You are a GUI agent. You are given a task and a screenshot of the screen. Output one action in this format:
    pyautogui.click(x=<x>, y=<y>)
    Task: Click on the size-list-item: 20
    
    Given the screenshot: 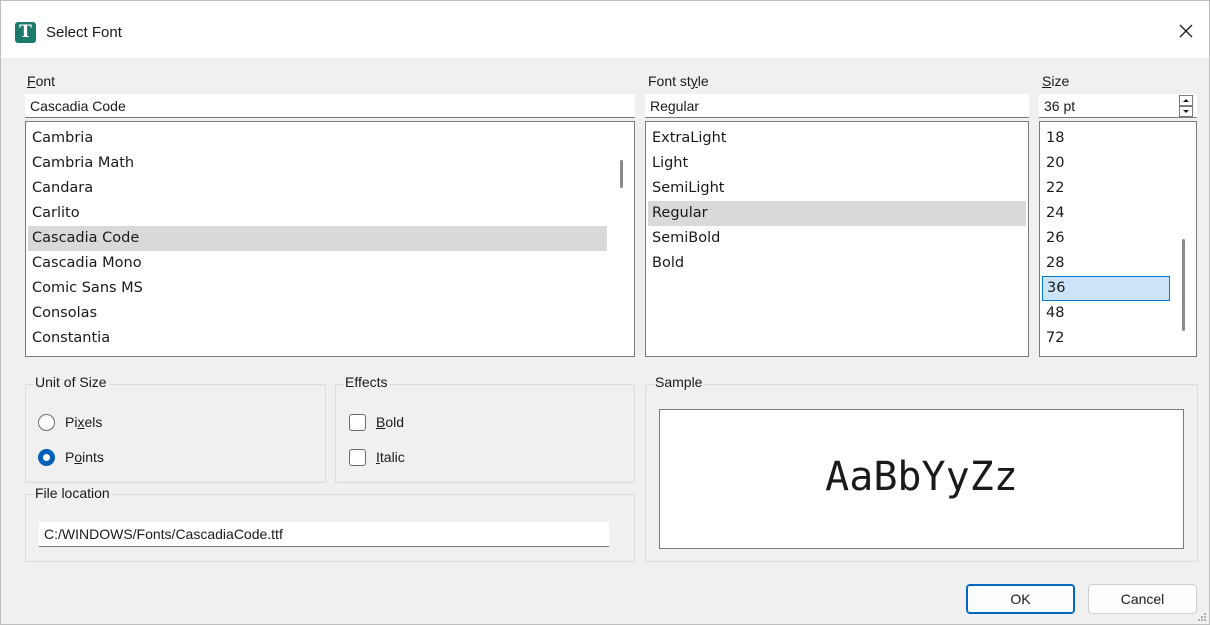 What is the action you would take?
    pyautogui.click(x=1106, y=163)
    